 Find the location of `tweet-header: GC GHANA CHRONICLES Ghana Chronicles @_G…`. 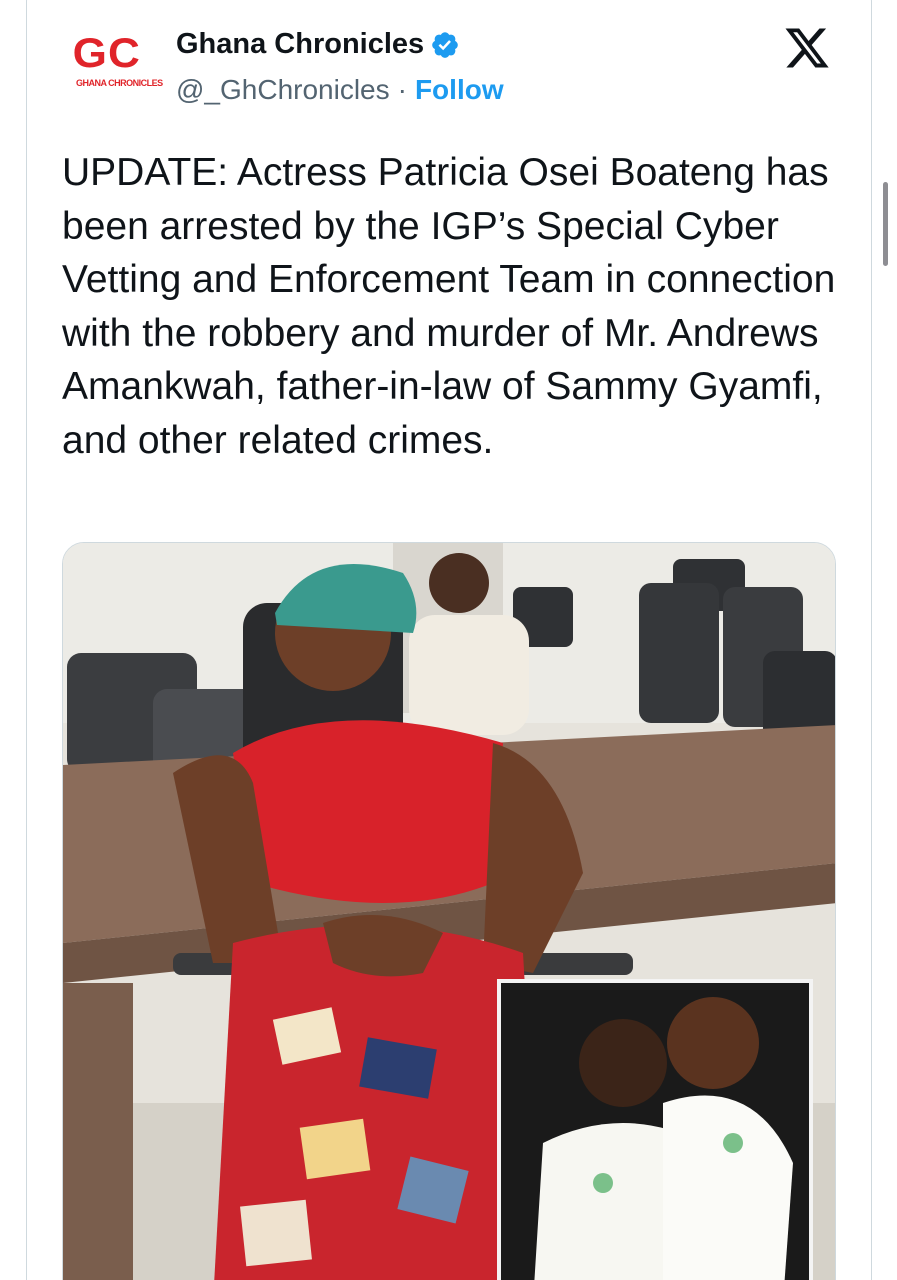

tweet-header: GC GHANA CHRONICLES Ghana Chronicles @_G… is located at coordinates (452, 69).